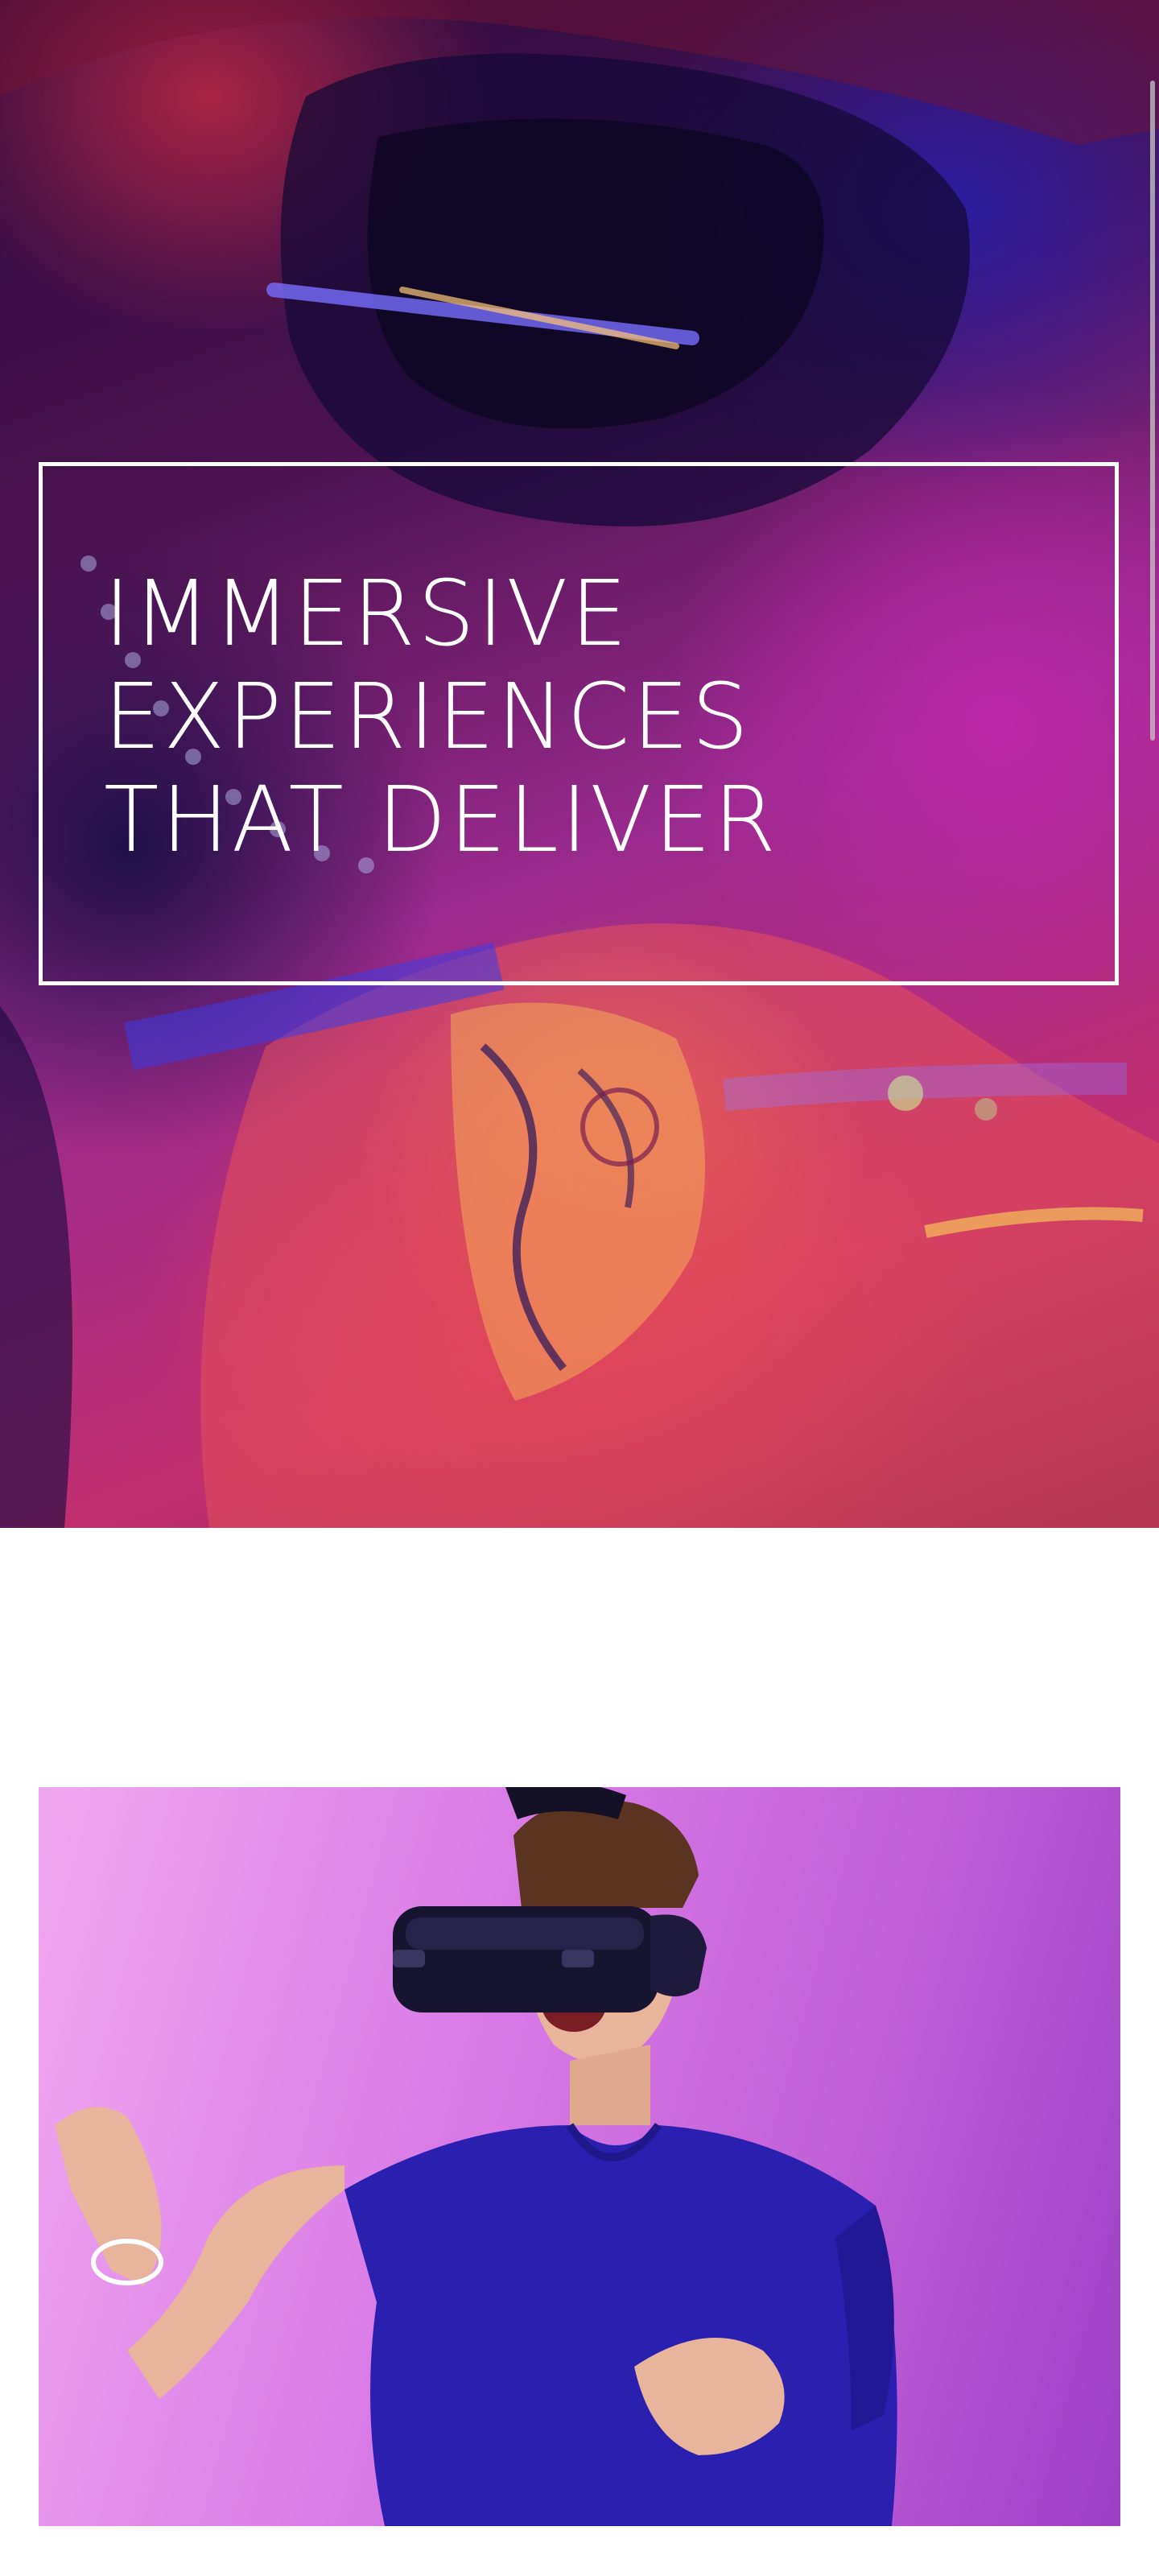 This screenshot has height=2576, width=1159. Describe the element at coordinates (367, 614) in the screenshot. I see `headline-line-1: IMMERSIVE` at that location.